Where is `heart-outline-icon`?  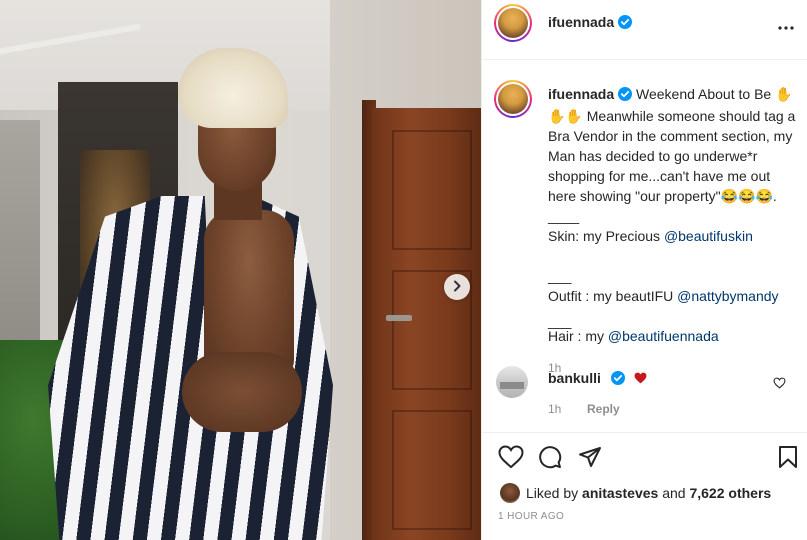 heart-outline-icon is located at coordinates (779, 384).